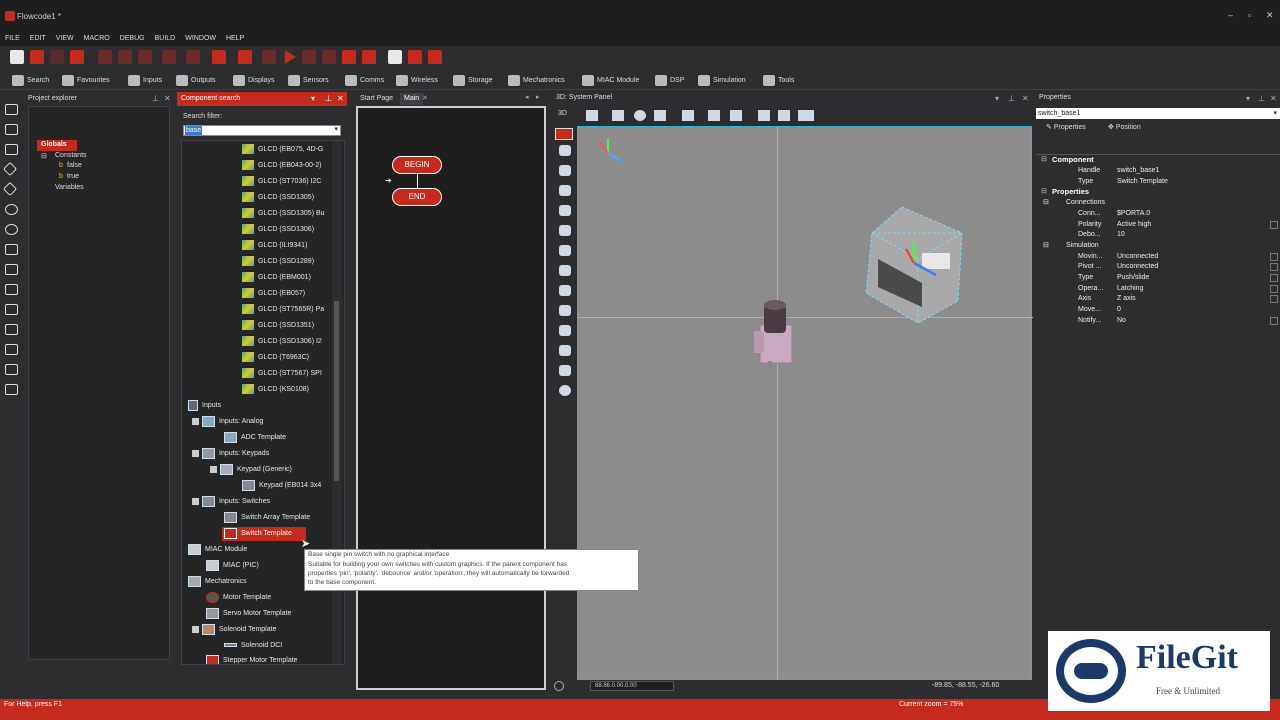  Describe the element at coordinates (778, 80) in the screenshot. I see `toolbar-tools: Tools` at that location.